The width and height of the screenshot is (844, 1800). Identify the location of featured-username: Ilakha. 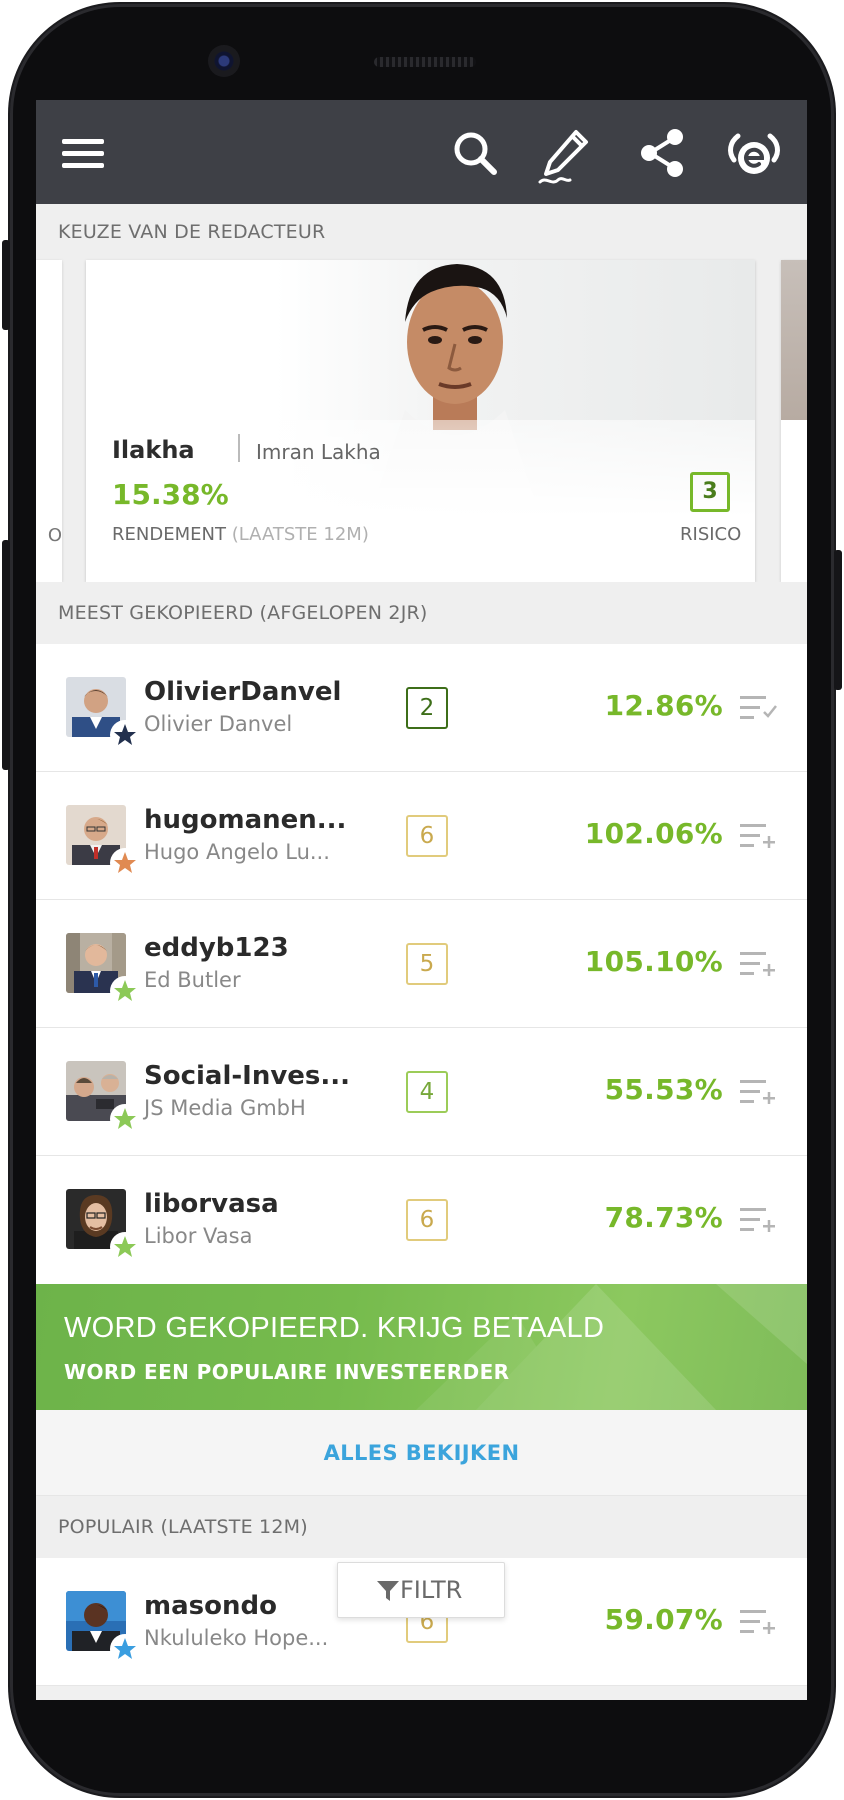
(153, 450).